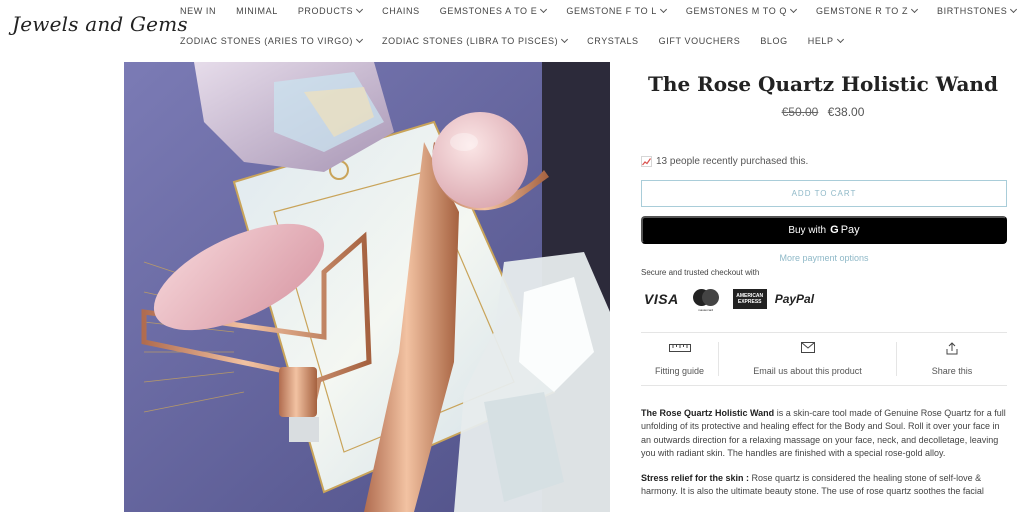 Image resolution: width=1024 pixels, height=512 pixels. What do you see at coordinates (706, 300) in the screenshot?
I see `mastercard-logo: mastercard` at bounding box center [706, 300].